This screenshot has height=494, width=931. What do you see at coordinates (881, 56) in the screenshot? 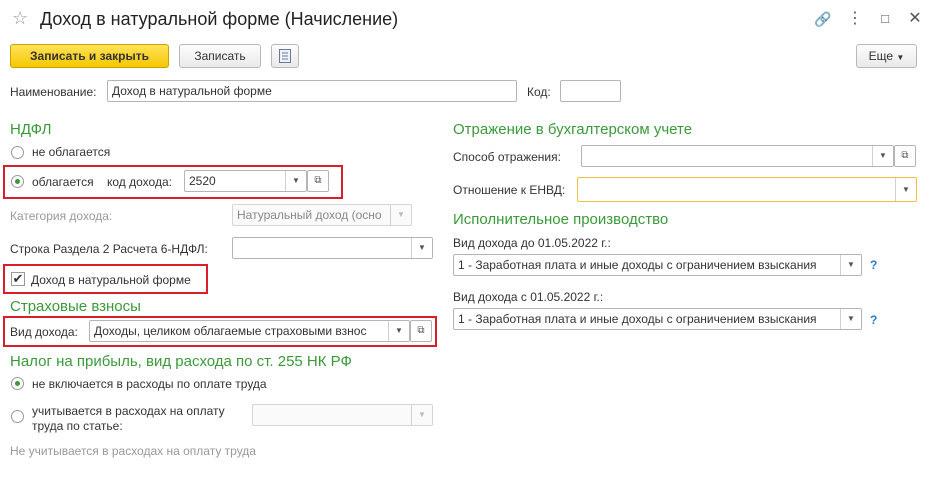
I see `more-label: Еще` at bounding box center [881, 56].